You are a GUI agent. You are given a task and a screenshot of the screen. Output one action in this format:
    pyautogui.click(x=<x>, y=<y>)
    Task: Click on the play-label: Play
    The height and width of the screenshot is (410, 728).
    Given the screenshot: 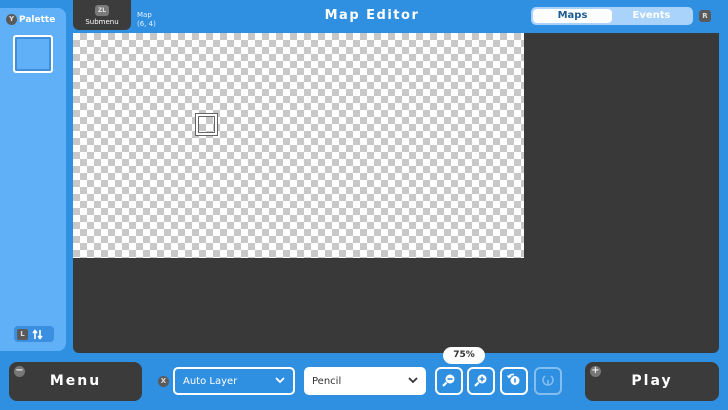 What is the action you would take?
    pyautogui.click(x=652, y=381)
    